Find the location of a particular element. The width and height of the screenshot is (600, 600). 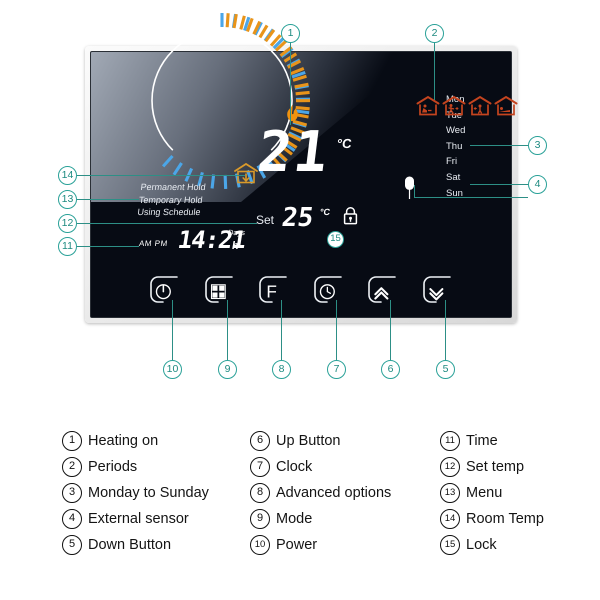

room-temperature-value: 21 is located at coordinates (294, 152).